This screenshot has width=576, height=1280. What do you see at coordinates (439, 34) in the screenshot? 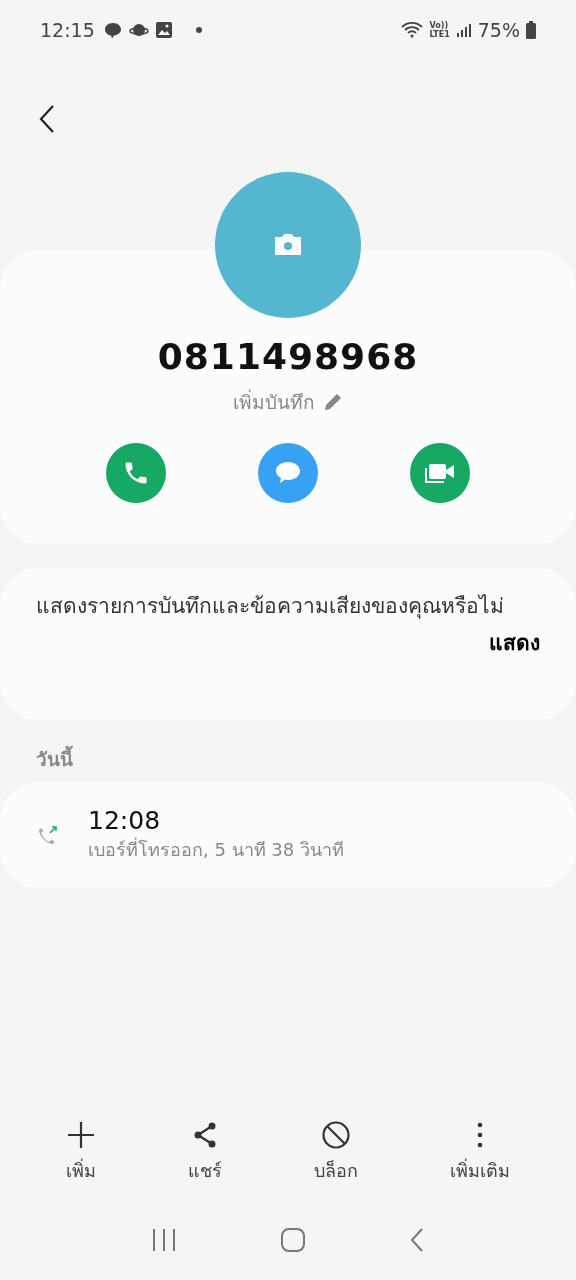
I see `network-label: LTE1` at bounding box center [439, 34].